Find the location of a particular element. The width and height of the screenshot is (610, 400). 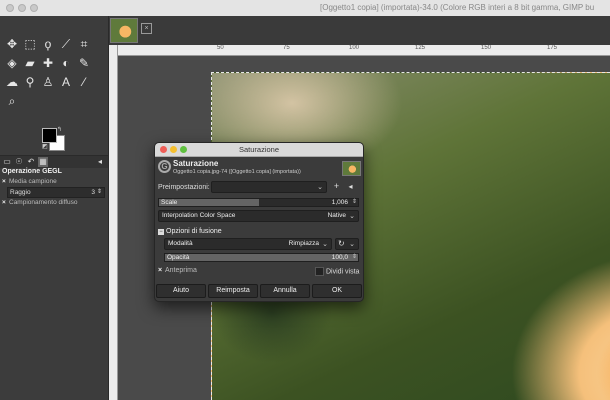

paint-tool-icon: ✚ is located at coordinates (48, 63).